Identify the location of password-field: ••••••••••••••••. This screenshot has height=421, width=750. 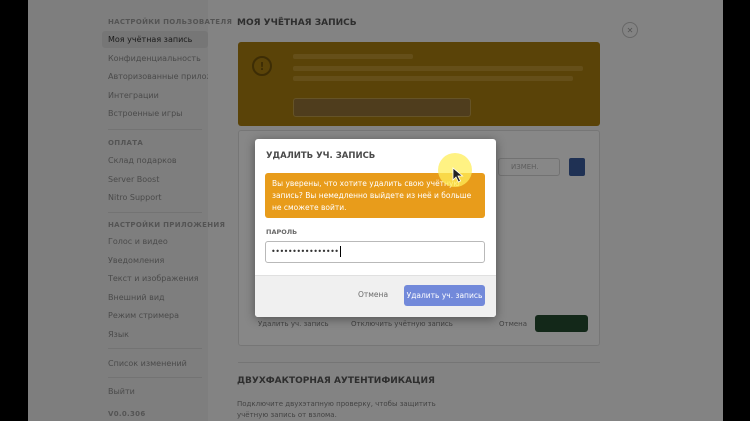
(375, 252).